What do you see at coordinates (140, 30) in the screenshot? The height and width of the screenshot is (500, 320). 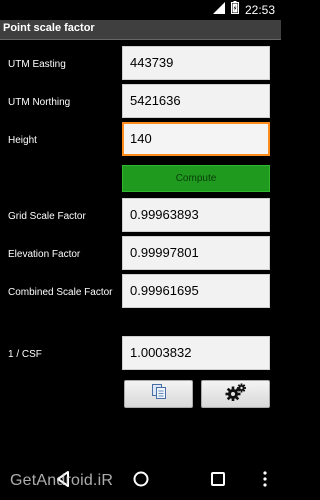 I see `title-bar: Point scale factor` at bounding box center [140, 30].